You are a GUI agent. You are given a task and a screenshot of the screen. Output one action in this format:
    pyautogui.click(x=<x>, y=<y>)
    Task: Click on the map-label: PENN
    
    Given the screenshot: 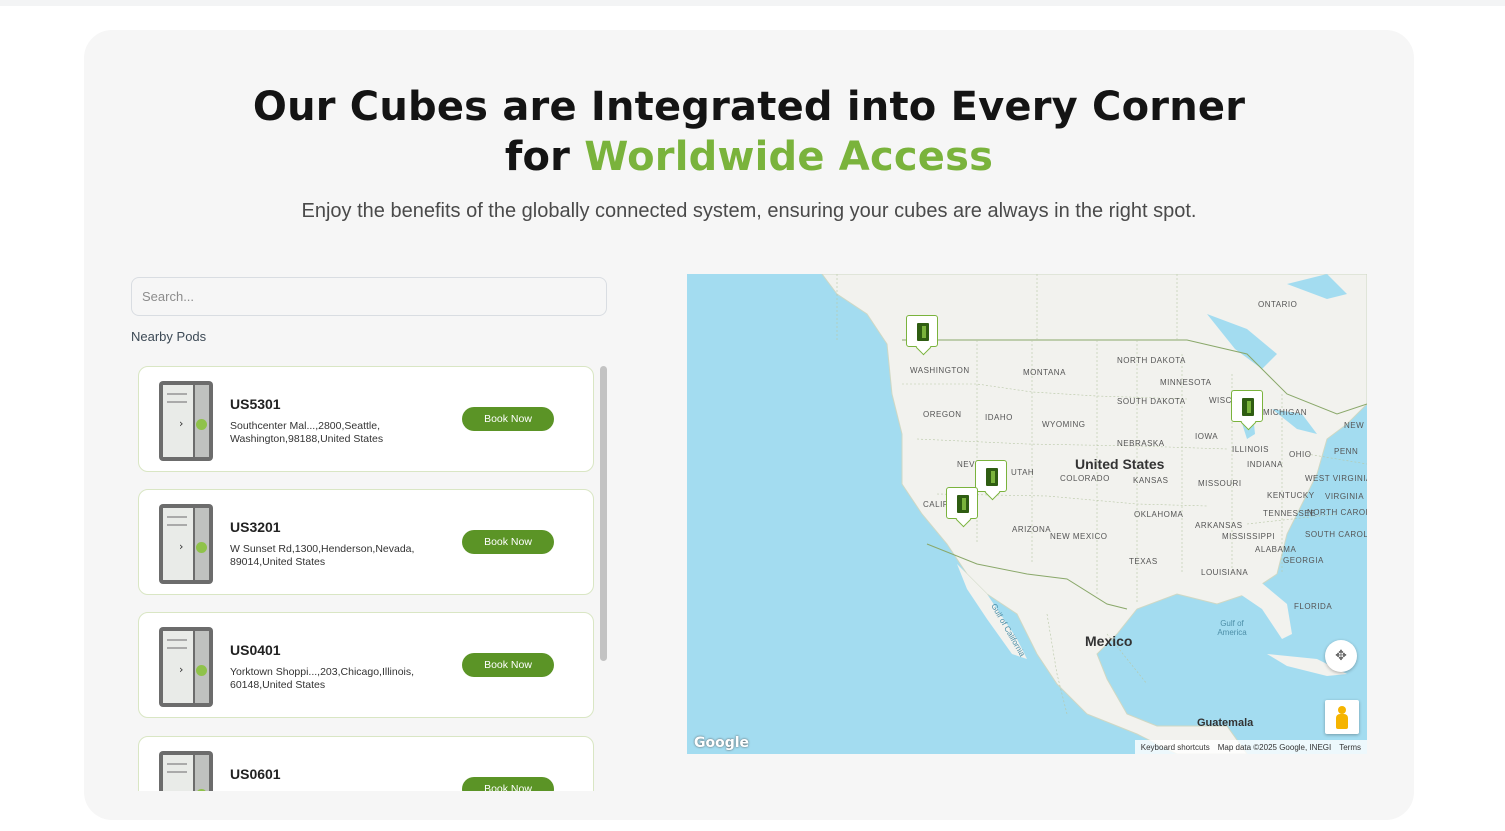 What is the action you would take?
    pyautogui.click(x=1346, y=451)
    